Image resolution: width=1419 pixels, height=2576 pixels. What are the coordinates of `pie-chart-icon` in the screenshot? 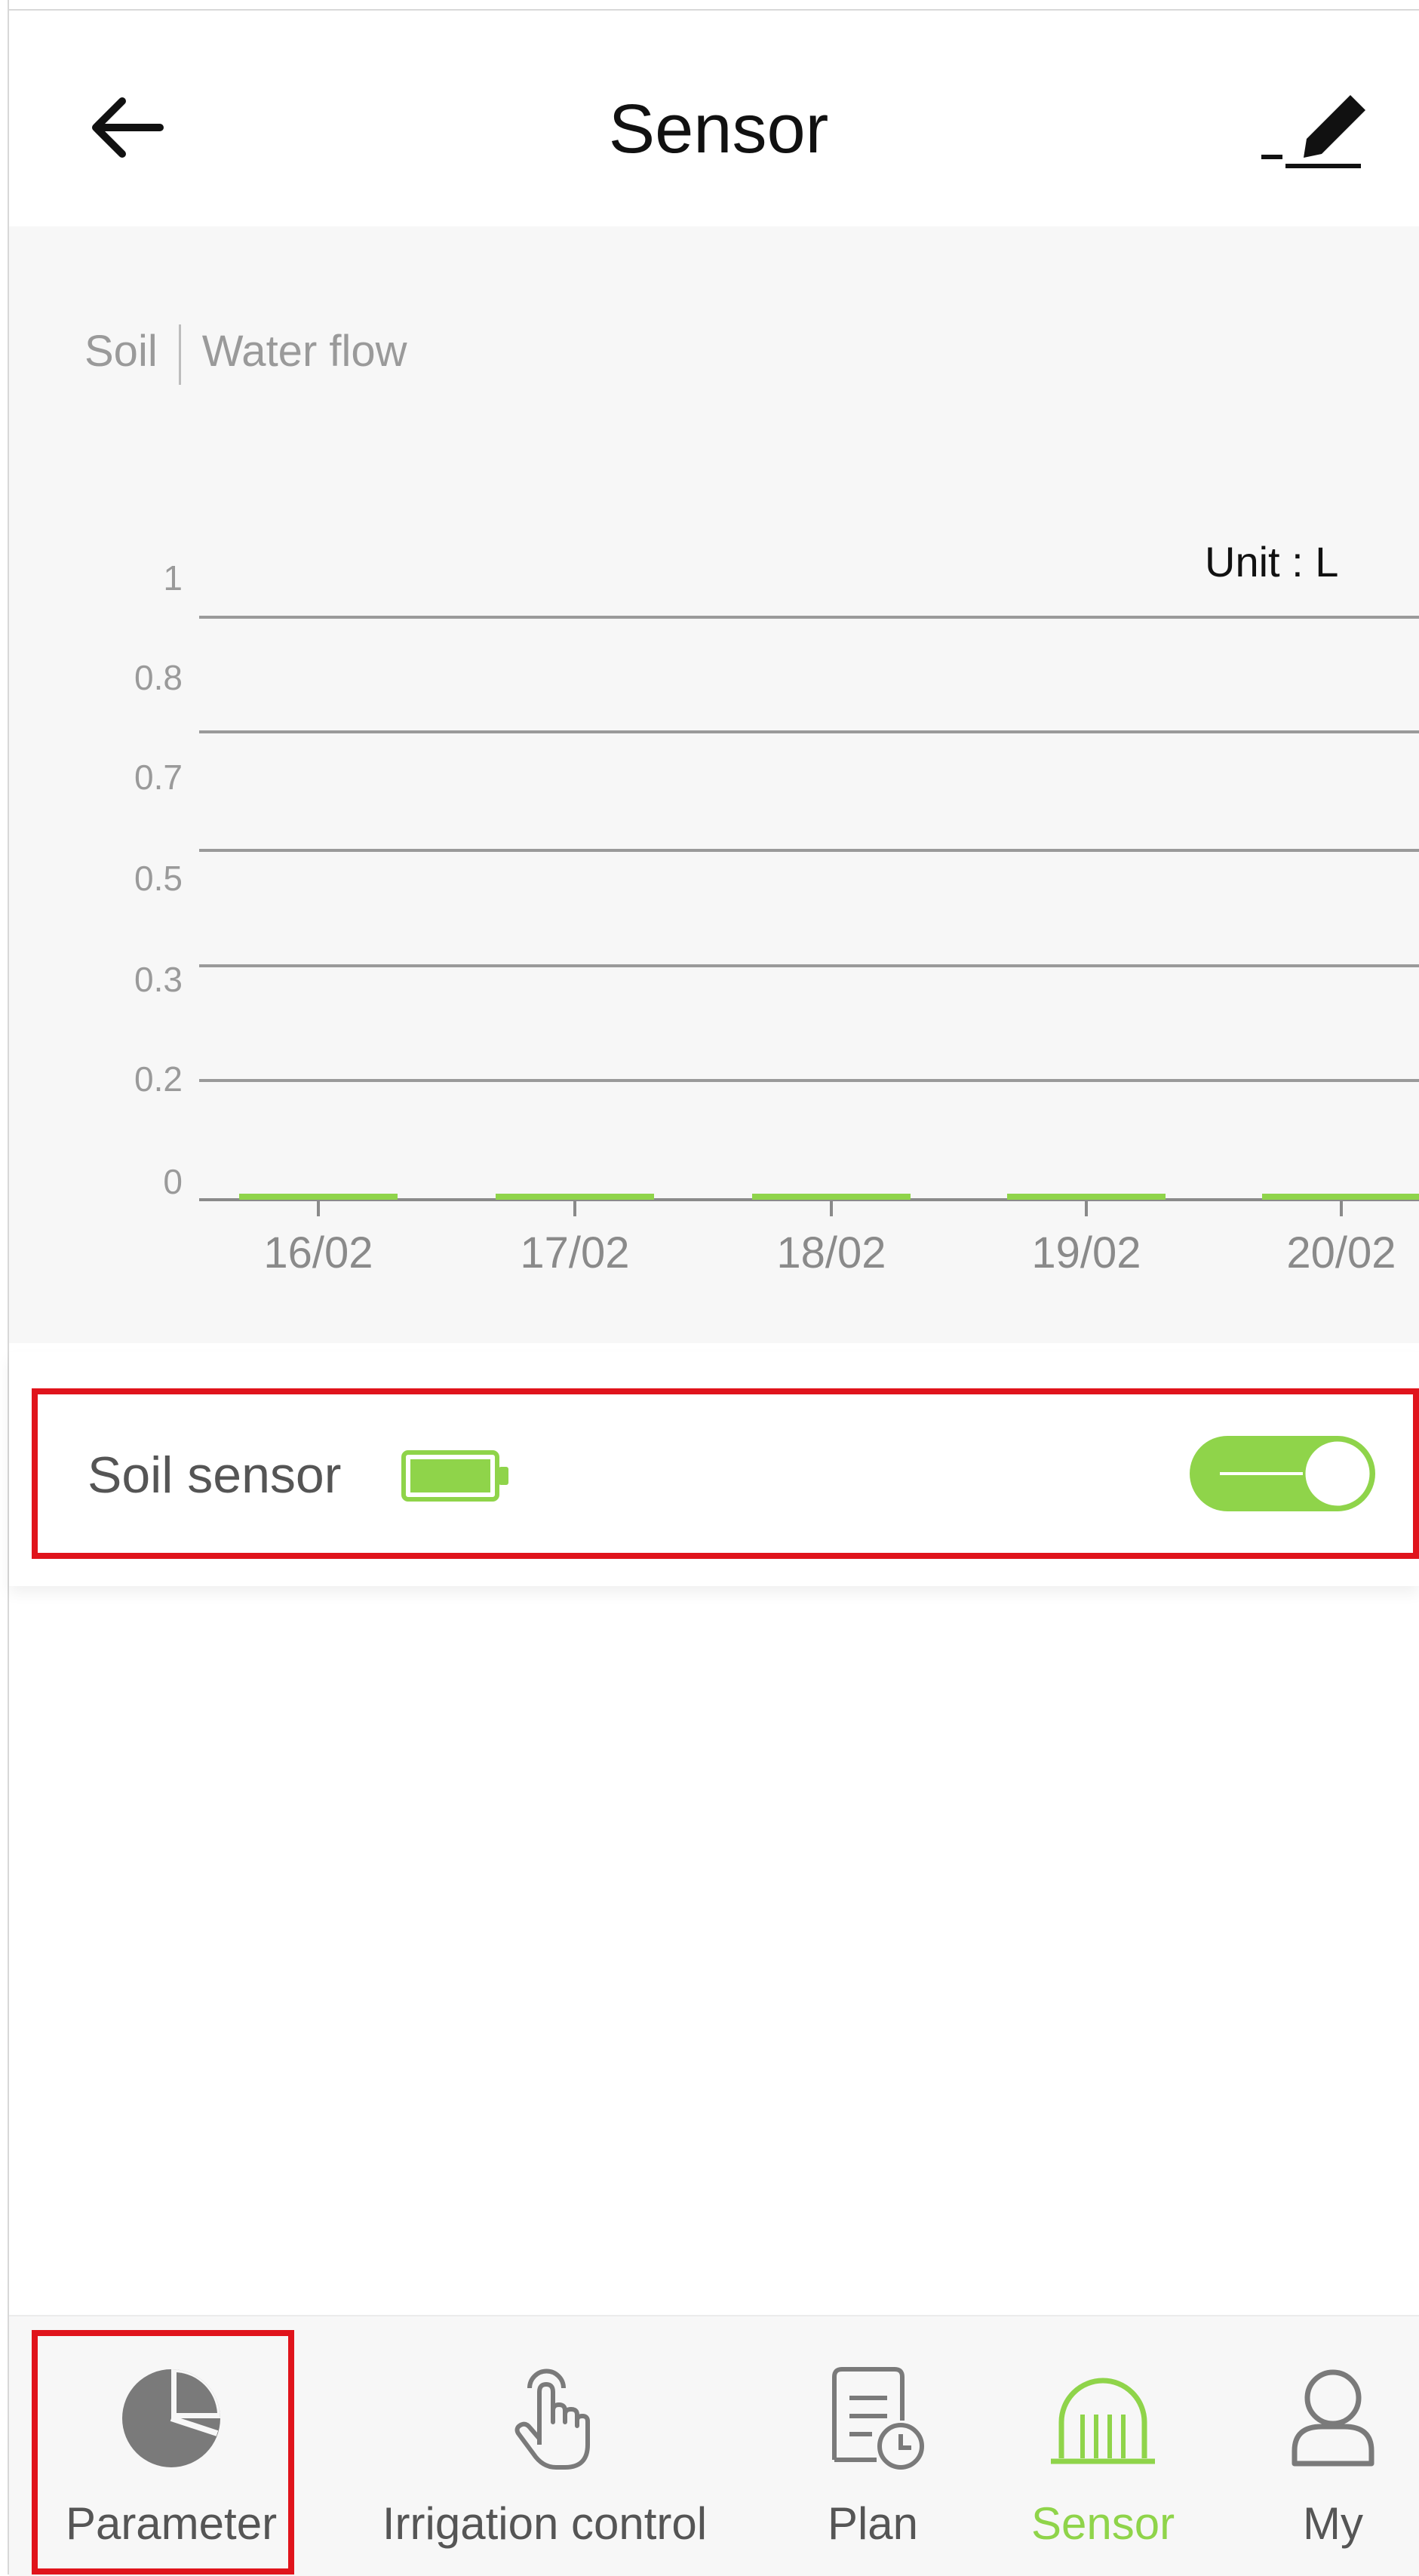 It's located at (171, 2418).